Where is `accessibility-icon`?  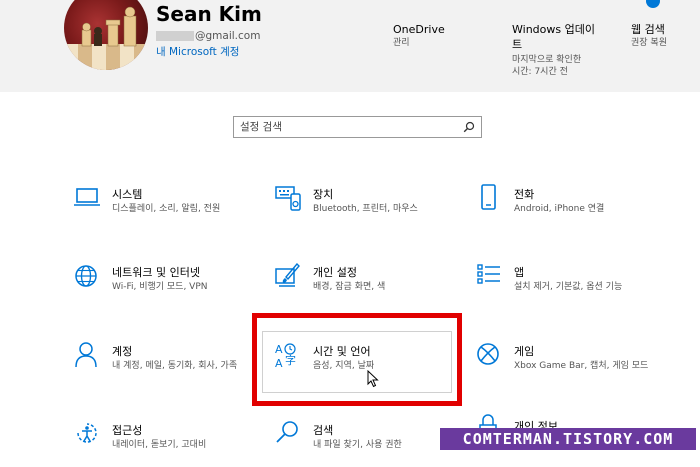 accessibility-icon is located at coordinates (87, 433).